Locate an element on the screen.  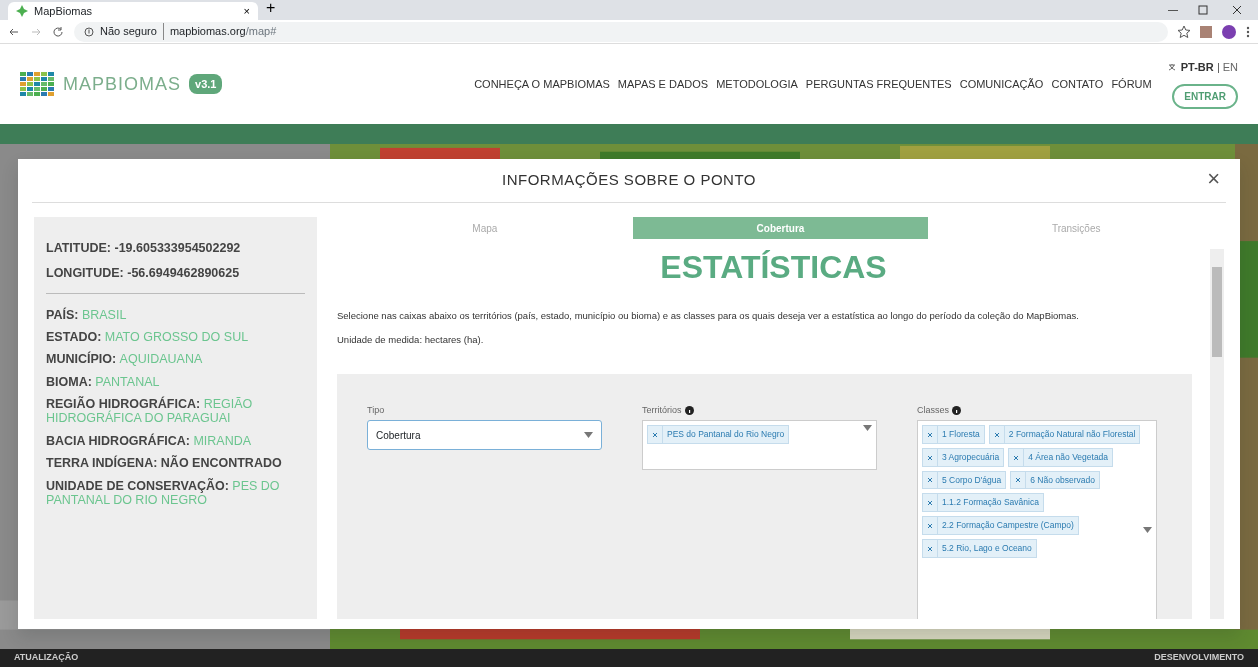
selected-tag: 5 Corpo D'água is located at coordinates (964, 480).